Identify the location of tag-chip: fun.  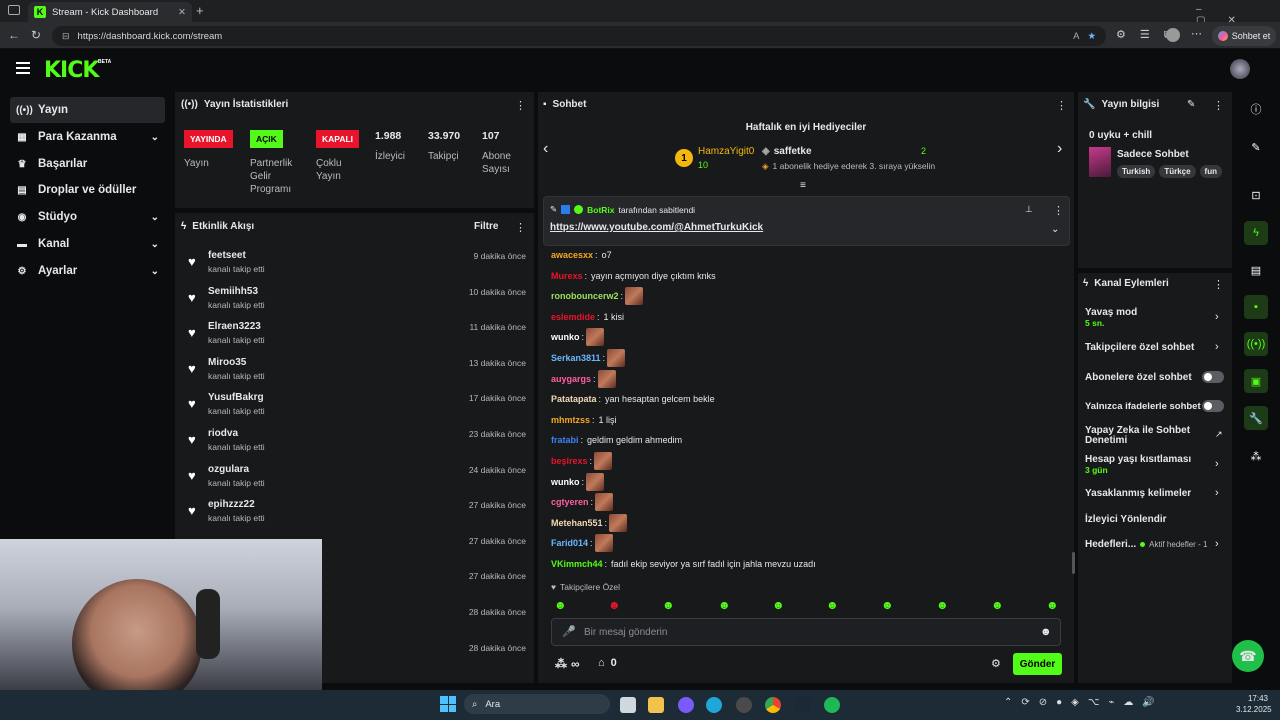
(1210, 171).